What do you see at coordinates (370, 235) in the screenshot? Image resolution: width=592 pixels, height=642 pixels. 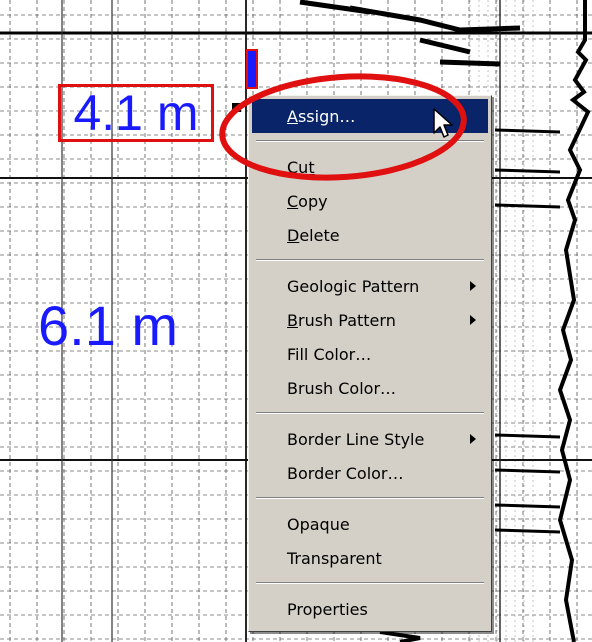 I see `menu-item-delete: Delete` at bounding box center [370, 235].